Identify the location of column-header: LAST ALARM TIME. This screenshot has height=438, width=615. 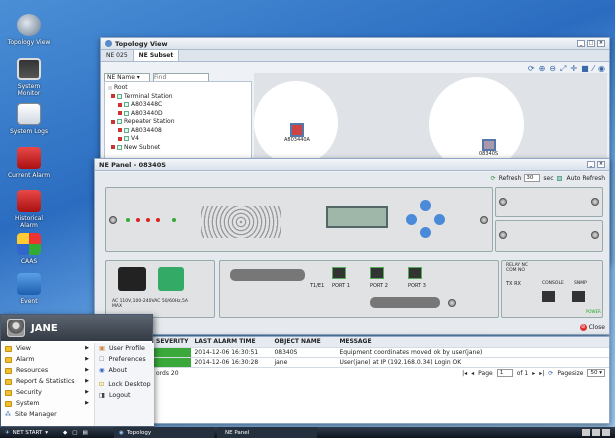
(231, 342).